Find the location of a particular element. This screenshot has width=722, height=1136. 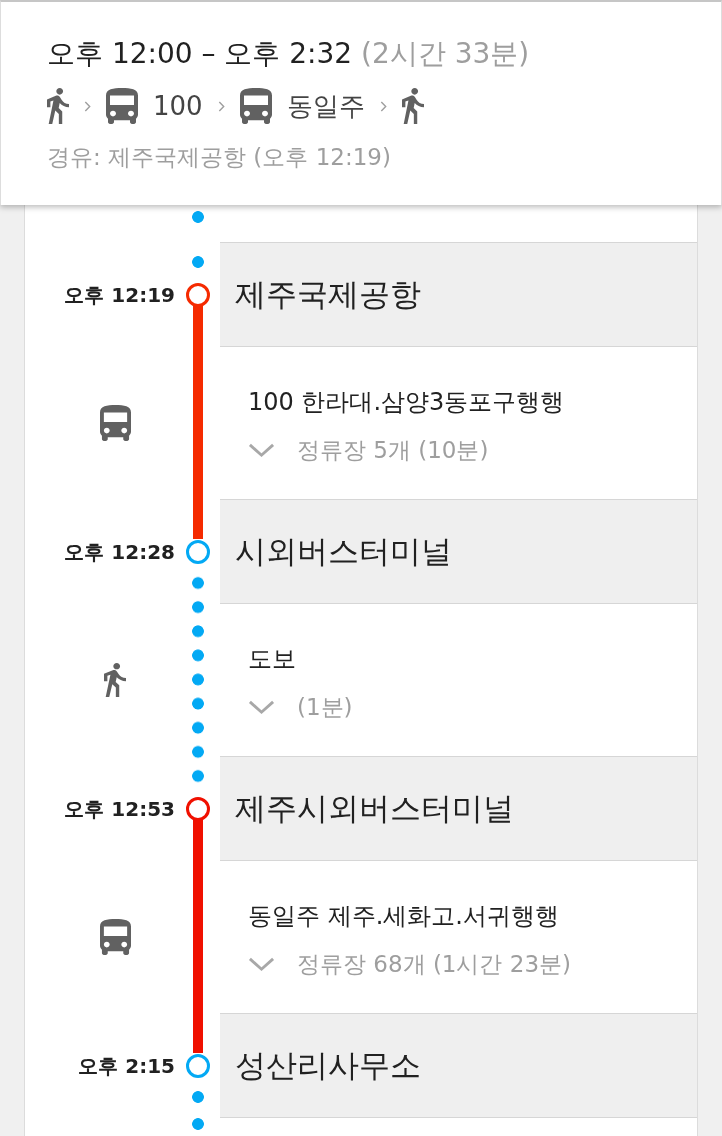

via-stop-text: 경유: 제주국제공항 (오후 12:19) is located at coordinates (219, 157).